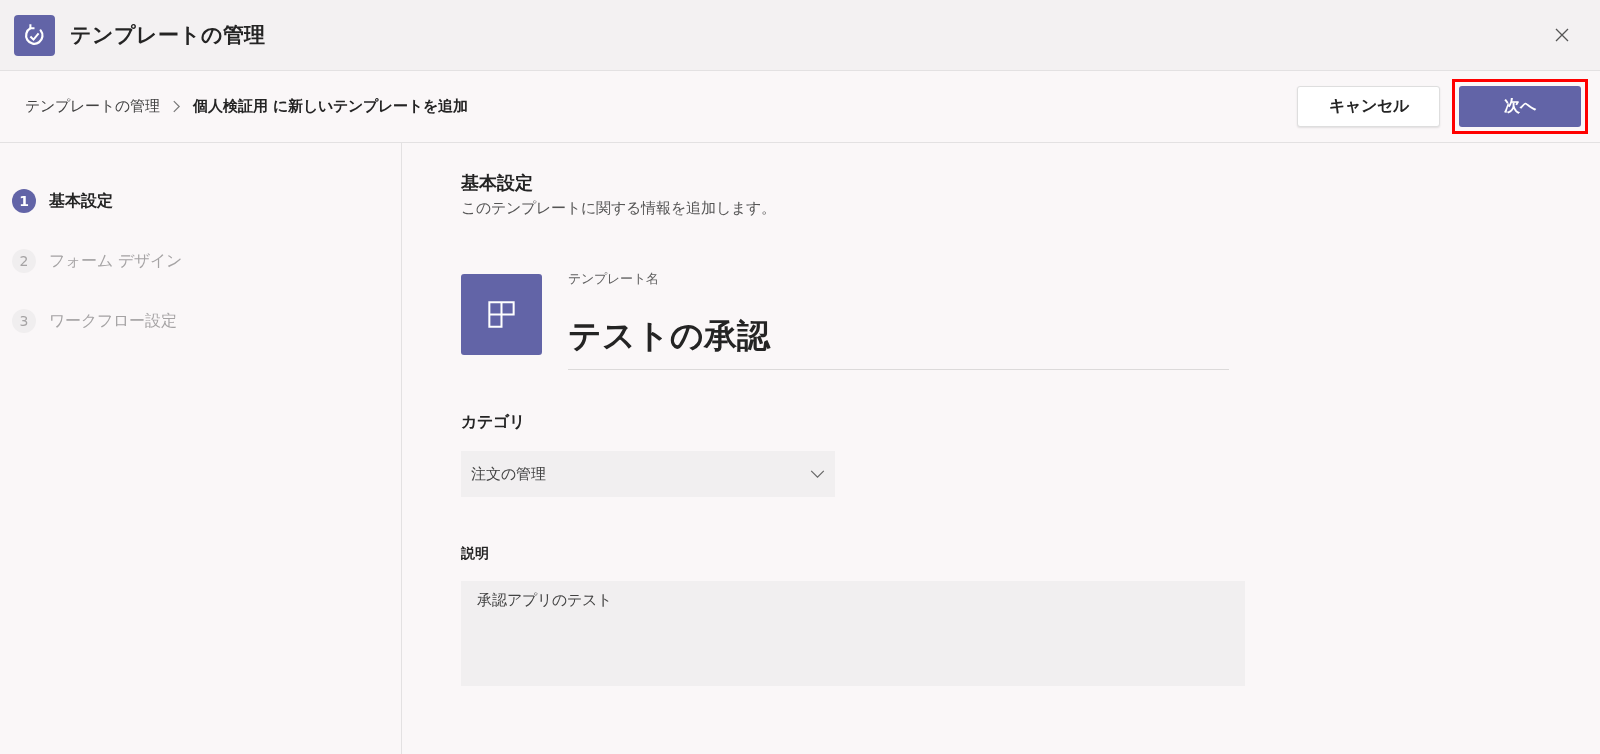  I want to click on next-button: 次へ, so click(1520, 106).